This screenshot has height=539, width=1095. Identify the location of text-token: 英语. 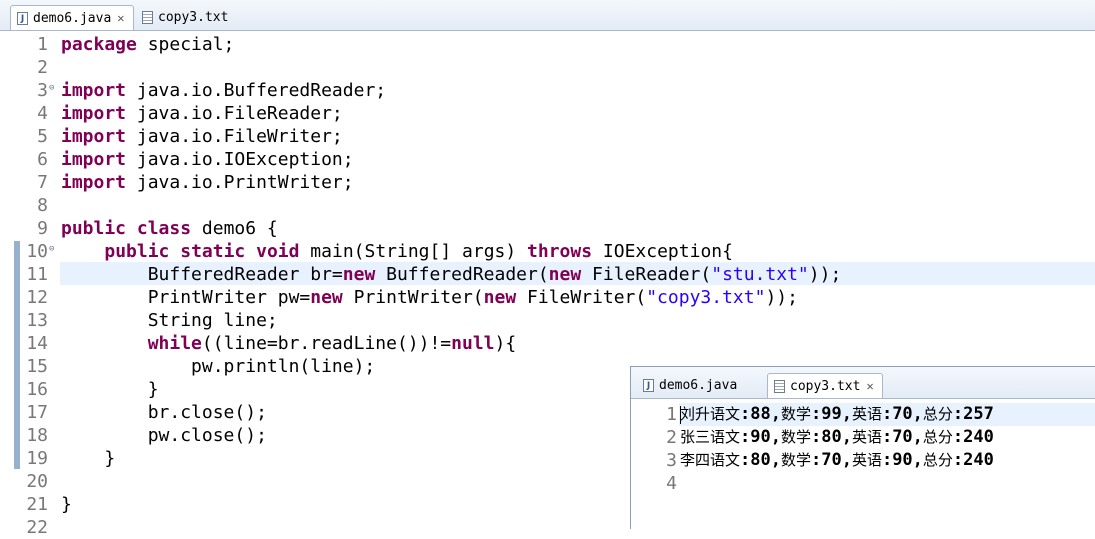
(866, 437).